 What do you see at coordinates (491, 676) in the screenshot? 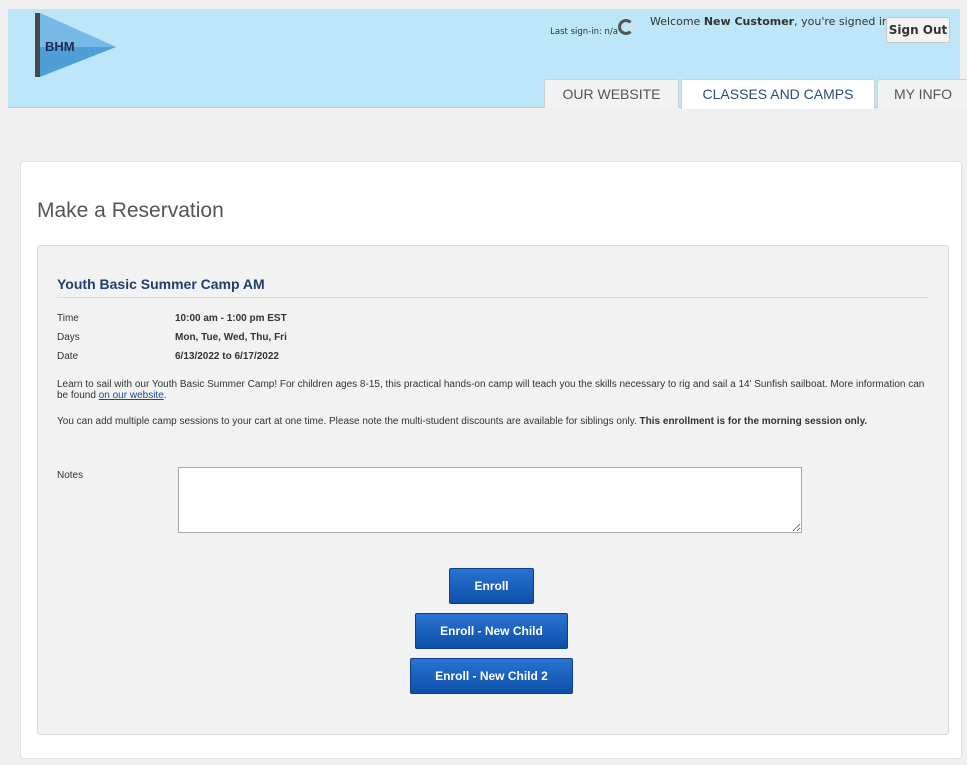
I see `enroll-new-child-2-button: Enroll - New Child 2` at bounding box center [491, 676].